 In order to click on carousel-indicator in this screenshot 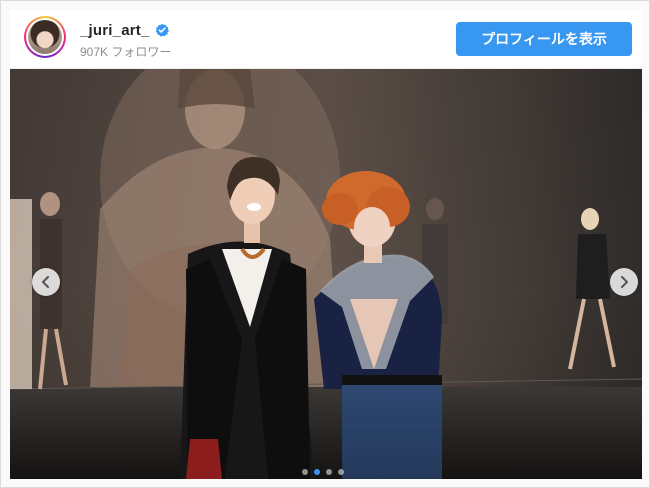, I will do `click(326, 473)`.